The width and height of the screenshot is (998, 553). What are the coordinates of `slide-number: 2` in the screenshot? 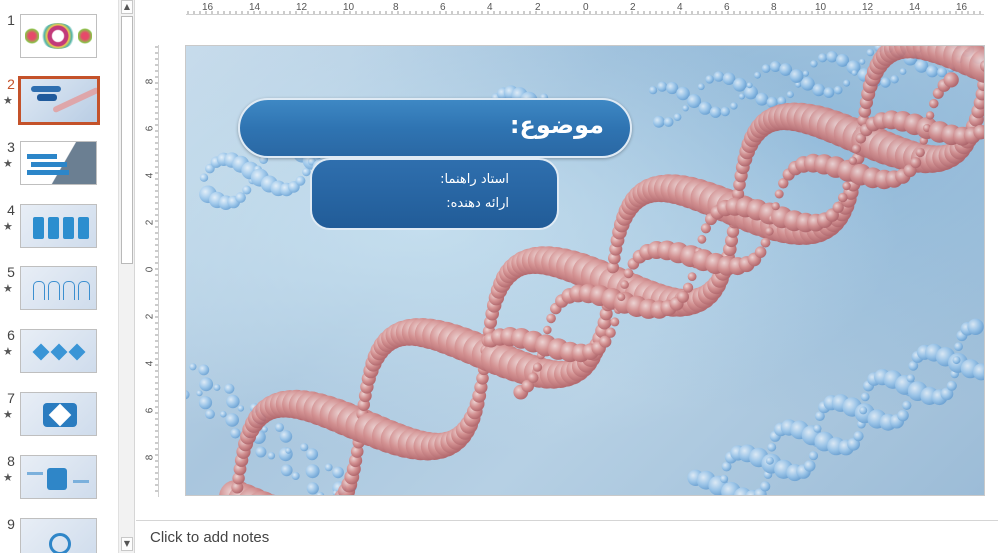 It's located at (11, 84).